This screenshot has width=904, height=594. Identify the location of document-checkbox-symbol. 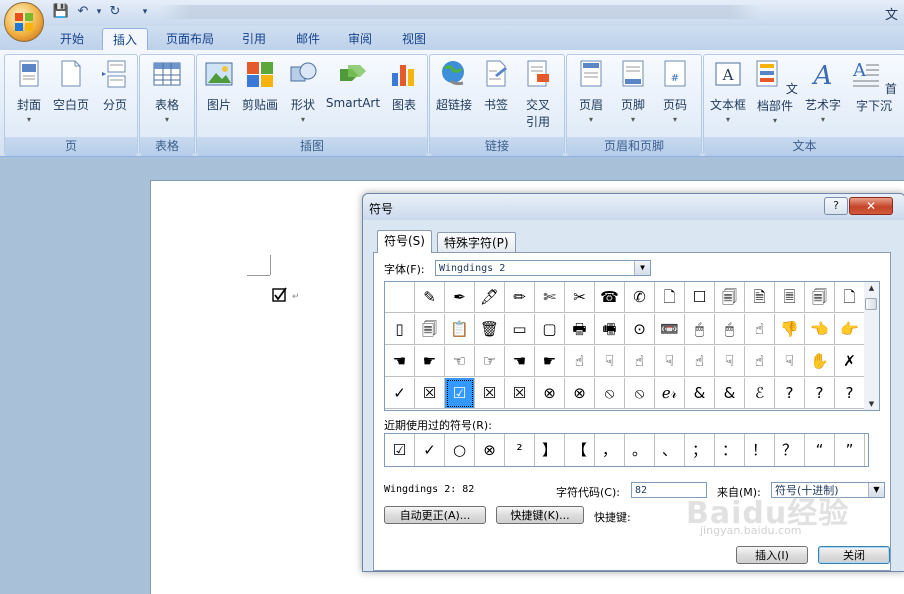
(280, 295).